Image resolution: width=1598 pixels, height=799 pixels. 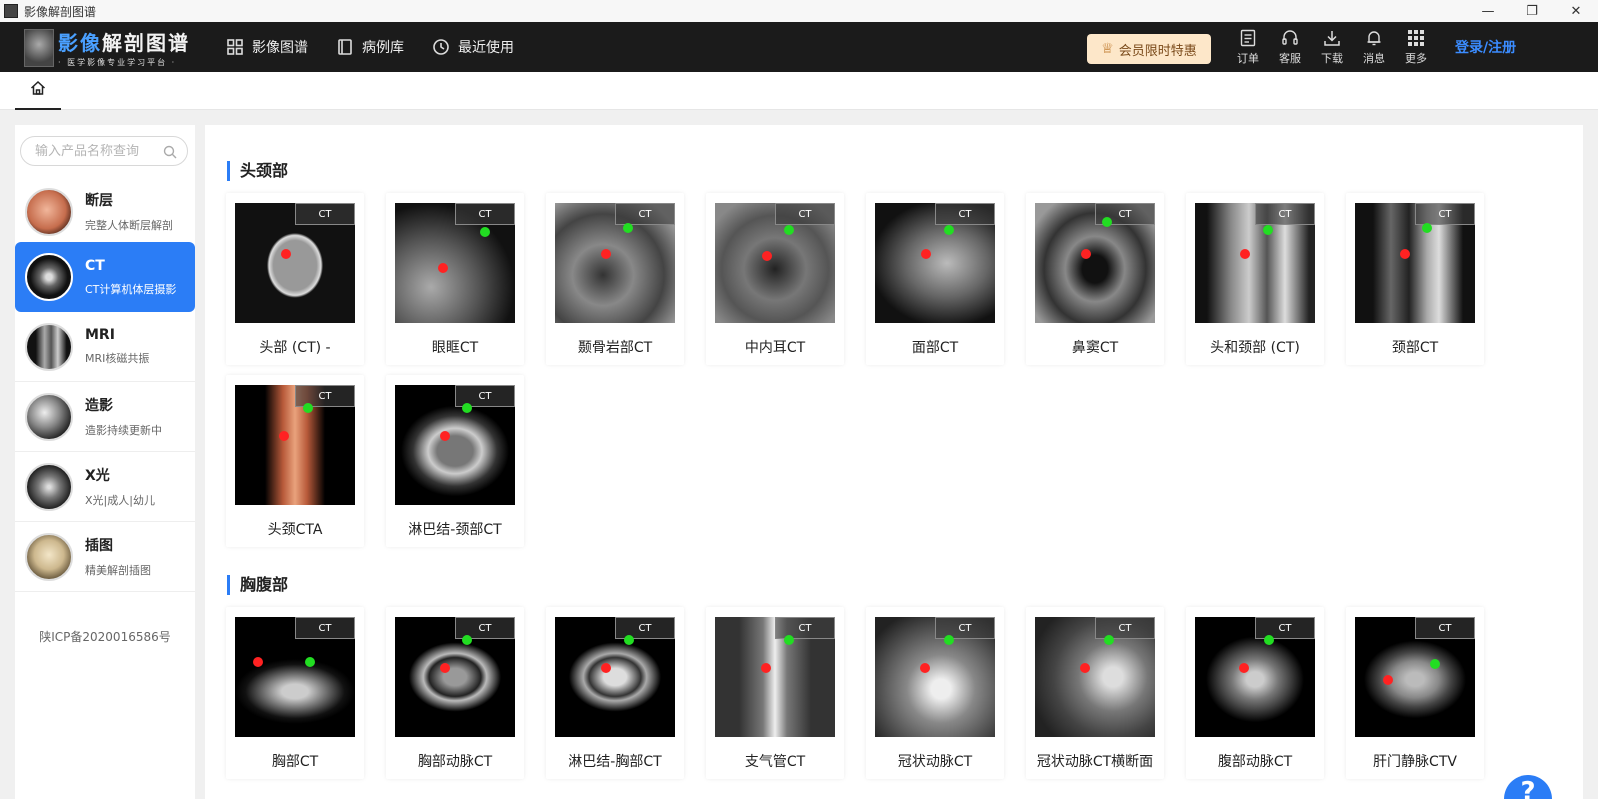 What do you see at coordinates (1255, 279) in the screenshot?
I see `atlas-card: CT 头和颈部 (CT)` at bounding box center [1255, 279].